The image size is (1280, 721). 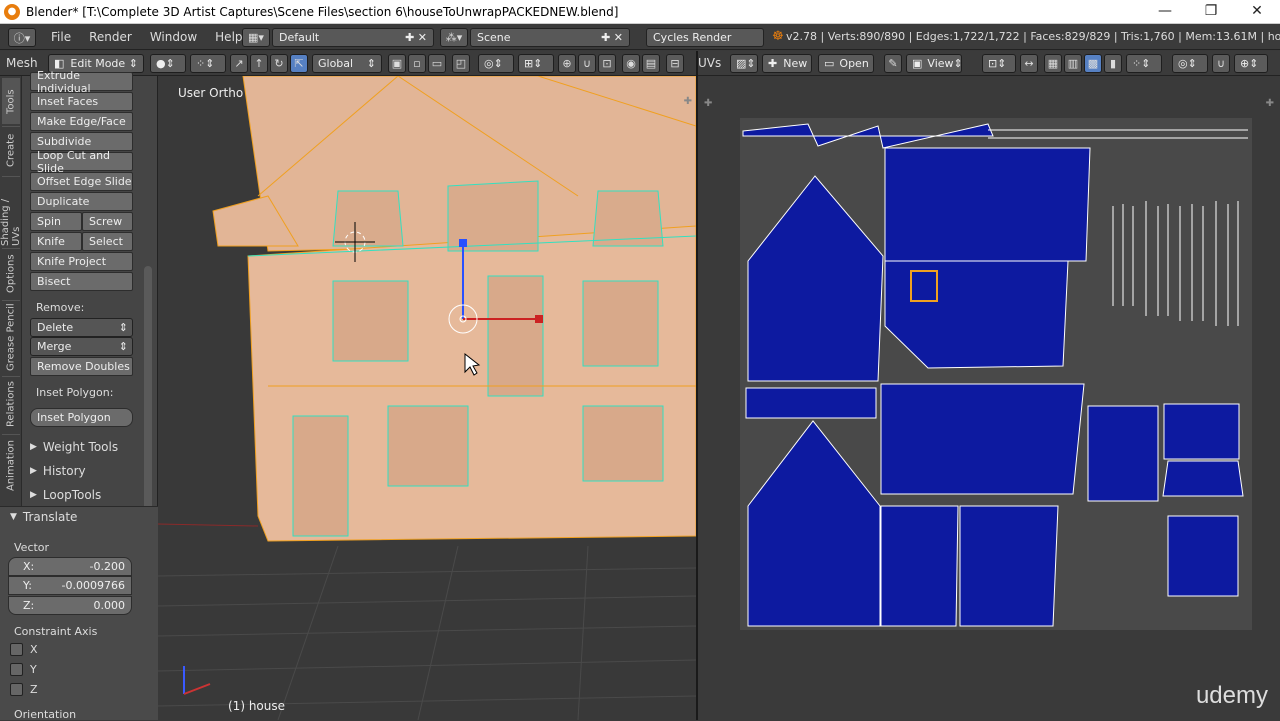 I want to click on menu-file: File, so click(x=61, y=37).